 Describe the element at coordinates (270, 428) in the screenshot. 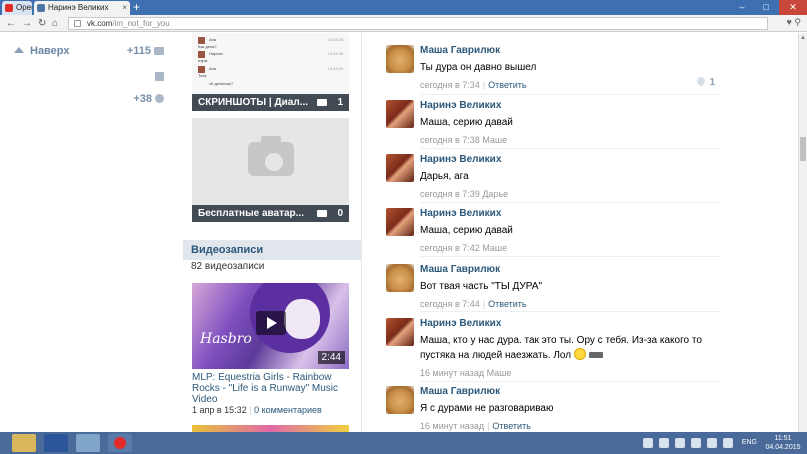

I see `next-video-thumbnail` at that location.